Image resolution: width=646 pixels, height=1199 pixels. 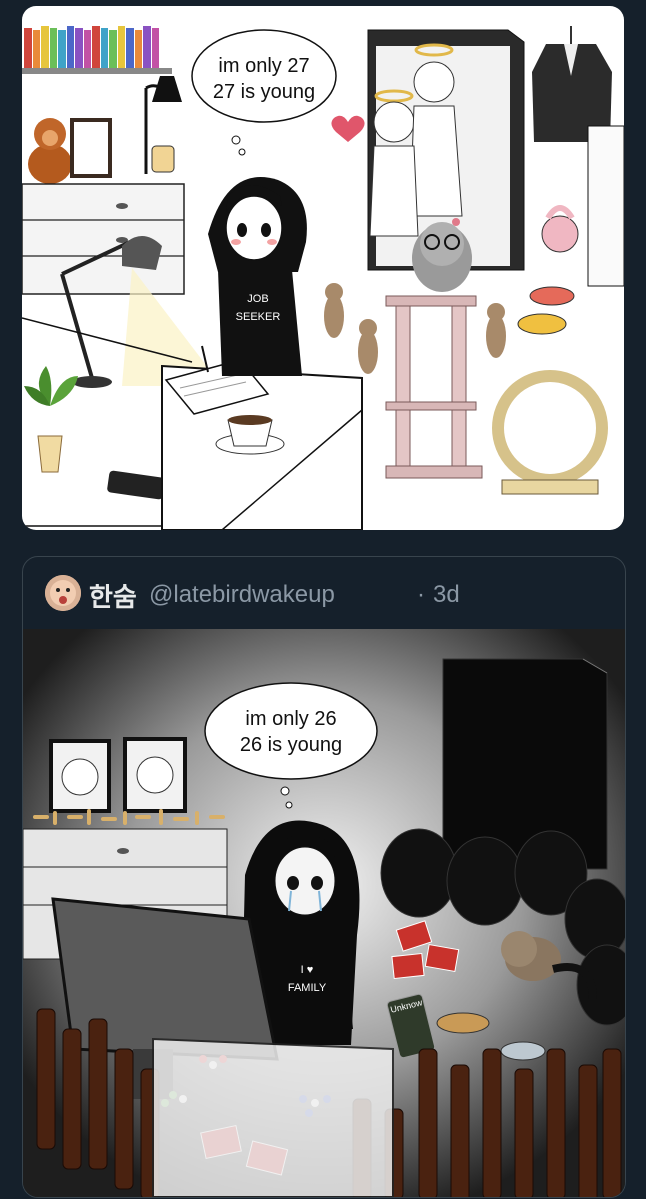 I want to click on blazer, so click(x=572, y=84).